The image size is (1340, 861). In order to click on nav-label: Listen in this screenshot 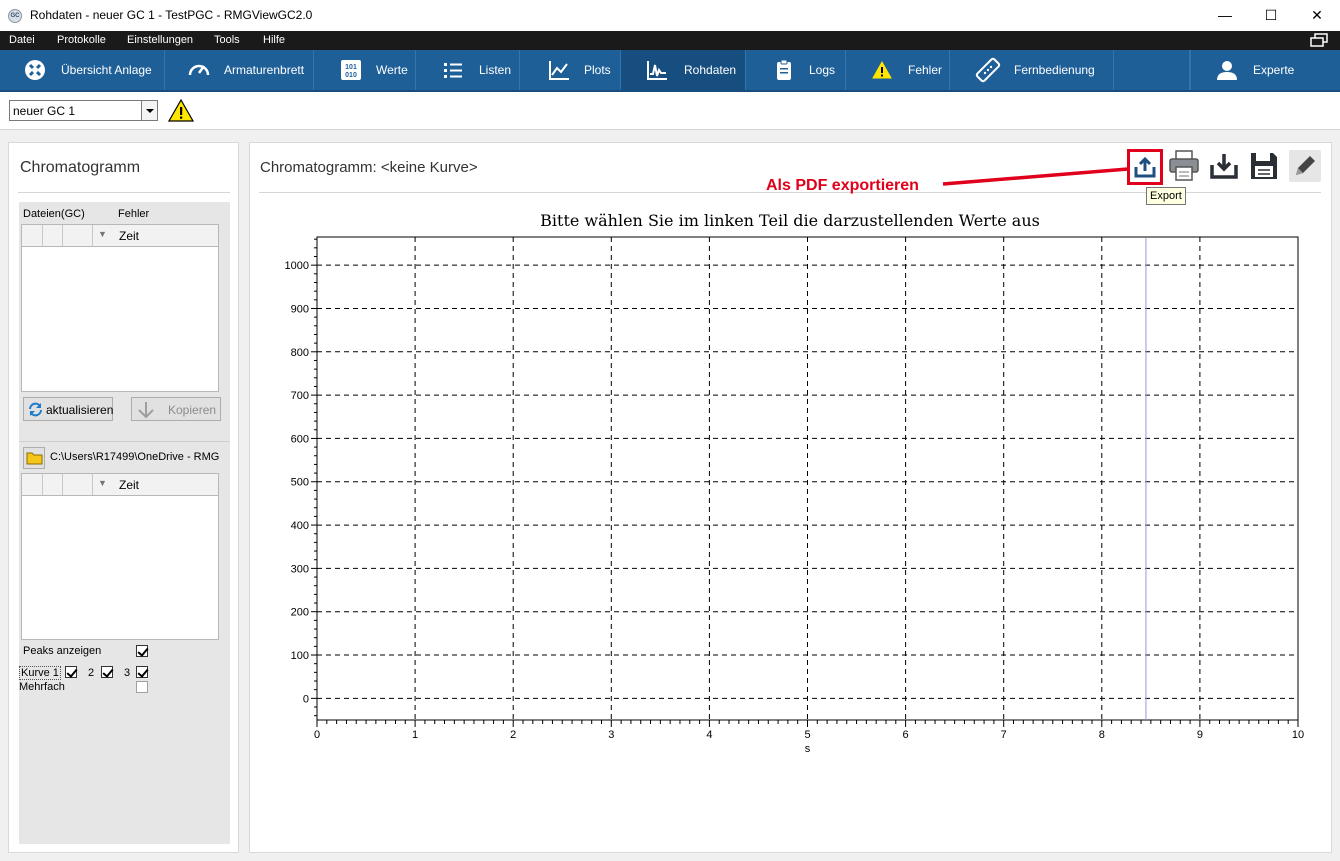, I will do `click(495, 70)`.